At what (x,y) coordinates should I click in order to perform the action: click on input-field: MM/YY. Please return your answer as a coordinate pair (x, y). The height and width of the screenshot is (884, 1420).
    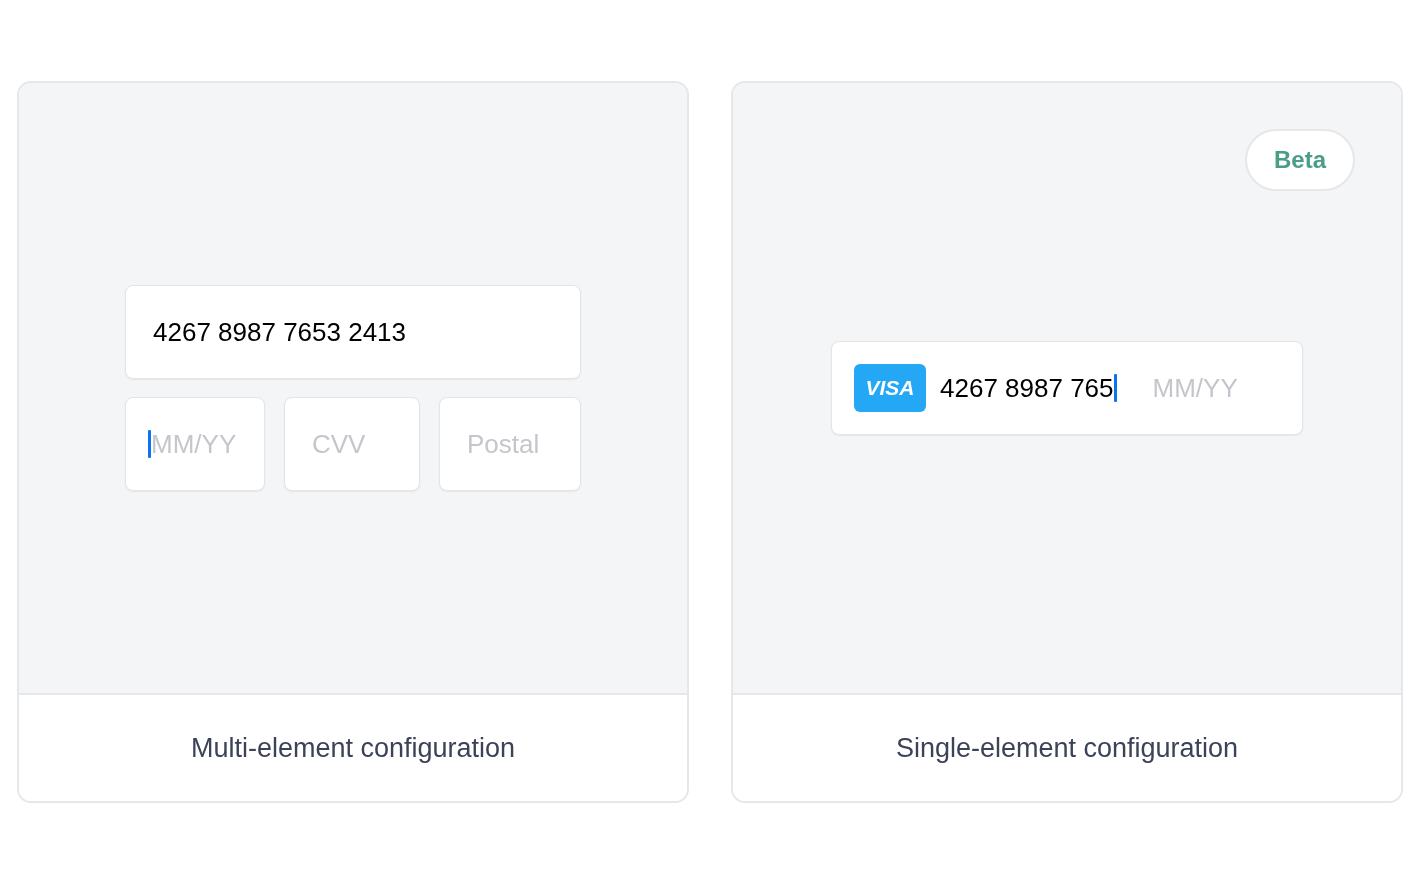
    Looking at the image, I should click on (195, 444).